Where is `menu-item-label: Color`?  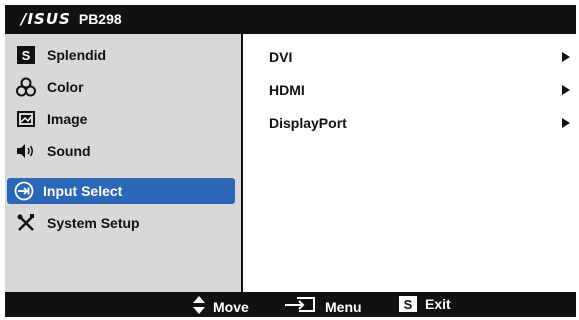 menu-item-label: Color is located at coordinates (65, 87).